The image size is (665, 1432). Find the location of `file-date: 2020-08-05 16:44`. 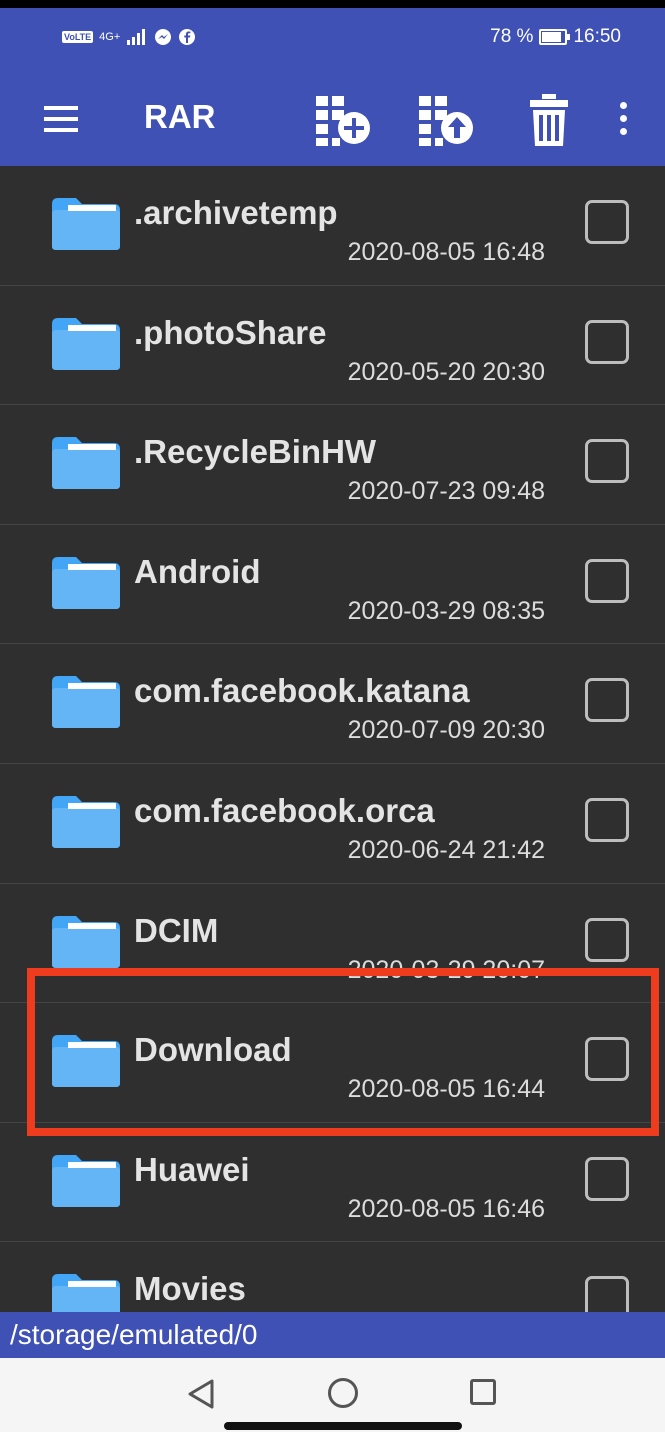

file-date: 2020-08-05 16:44 is located at coordinates (446, 1089).